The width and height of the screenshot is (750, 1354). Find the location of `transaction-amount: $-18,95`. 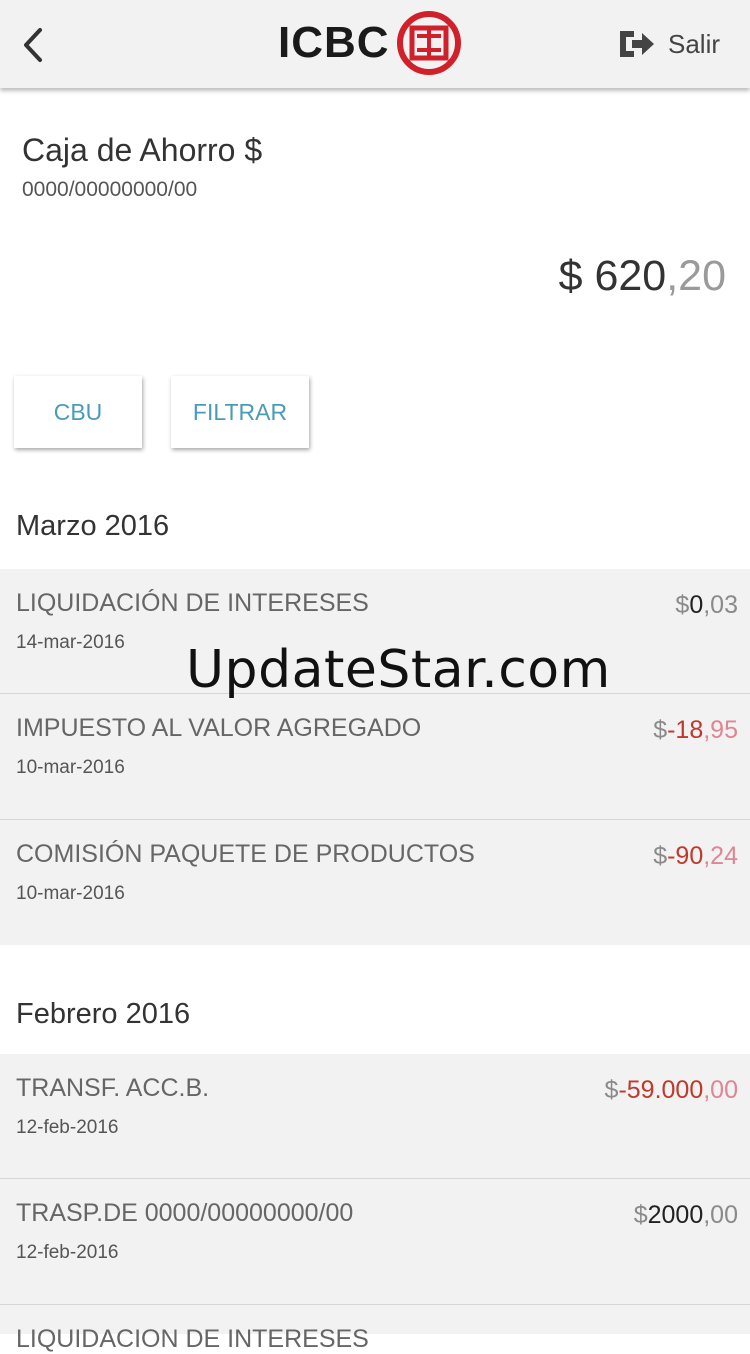

transaction-amount: $-18,95 is located at coordinates (695, 730).